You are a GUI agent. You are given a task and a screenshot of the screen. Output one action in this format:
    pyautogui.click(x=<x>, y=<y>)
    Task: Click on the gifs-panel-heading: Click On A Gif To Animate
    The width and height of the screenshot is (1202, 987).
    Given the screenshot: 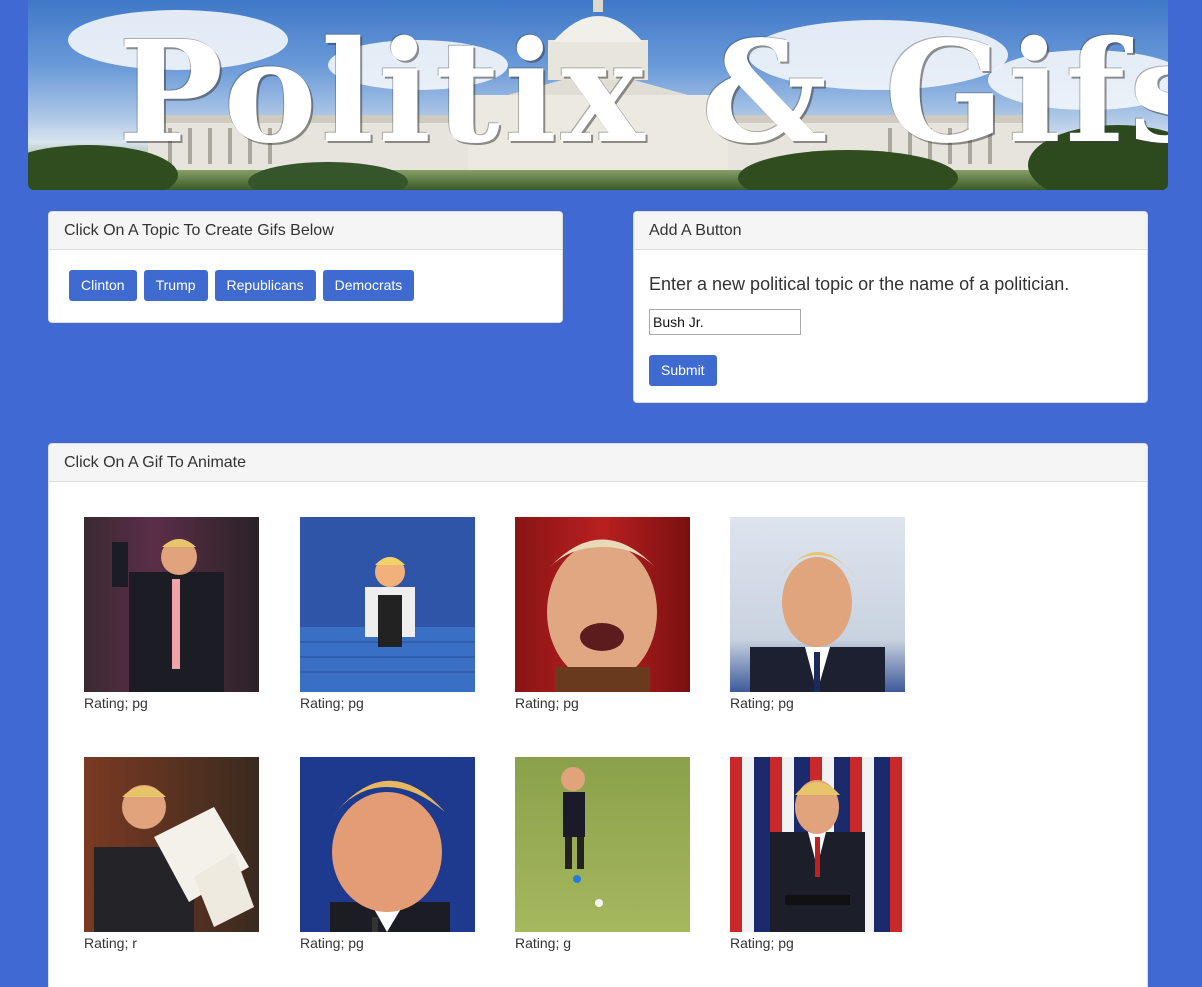 What is the action you would take?
    pyautogui.click(x=598, y=463)
    